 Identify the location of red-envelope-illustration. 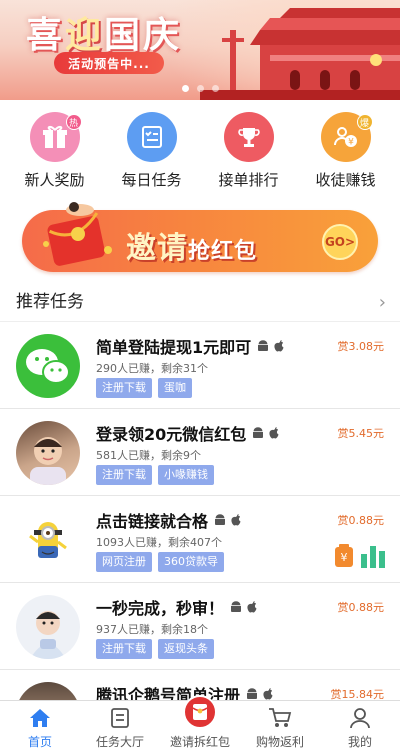
(77, 234).